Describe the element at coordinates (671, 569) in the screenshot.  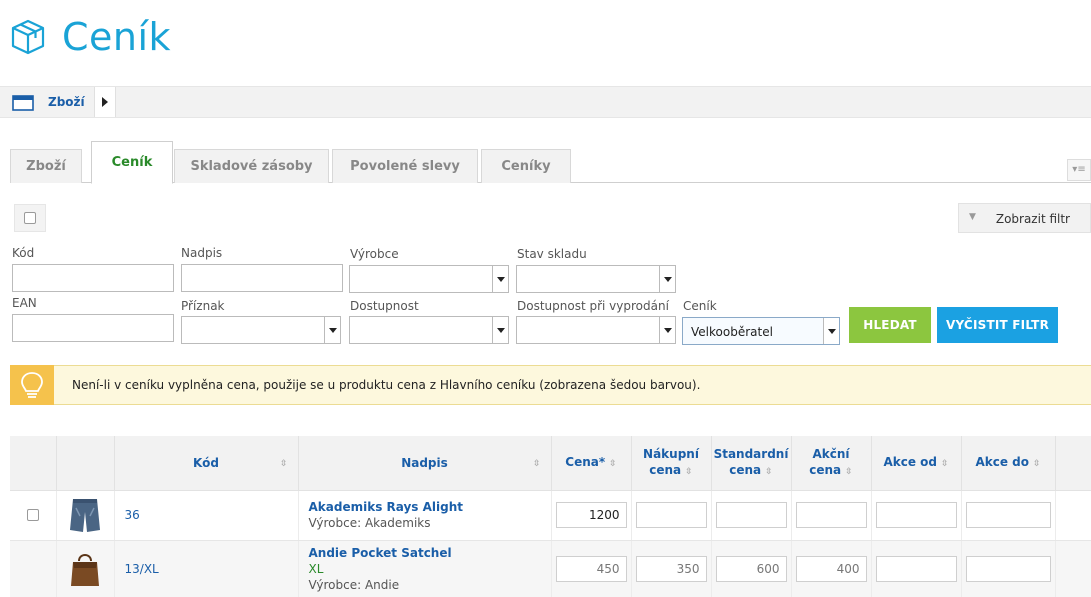
I see `nakupni-cena-input: 350` at that location.